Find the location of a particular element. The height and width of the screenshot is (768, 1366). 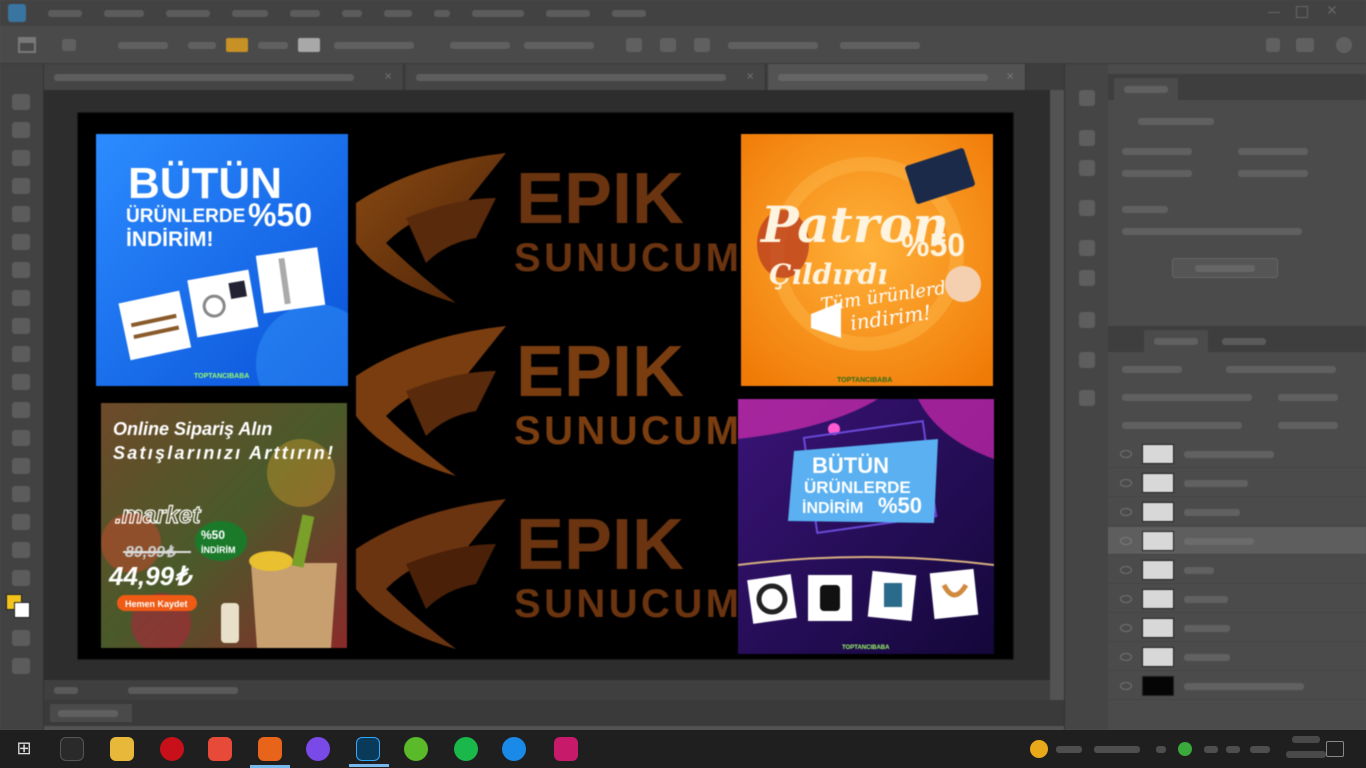

path-select-tool-icon is located at coordinates (21, 550).